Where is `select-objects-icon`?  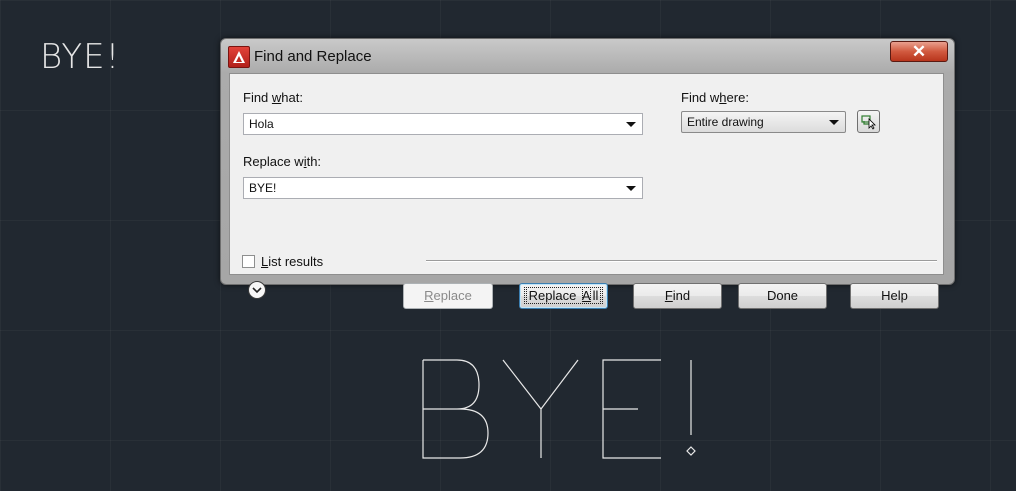 select-objects-icon is located at coordinates (868, 122).